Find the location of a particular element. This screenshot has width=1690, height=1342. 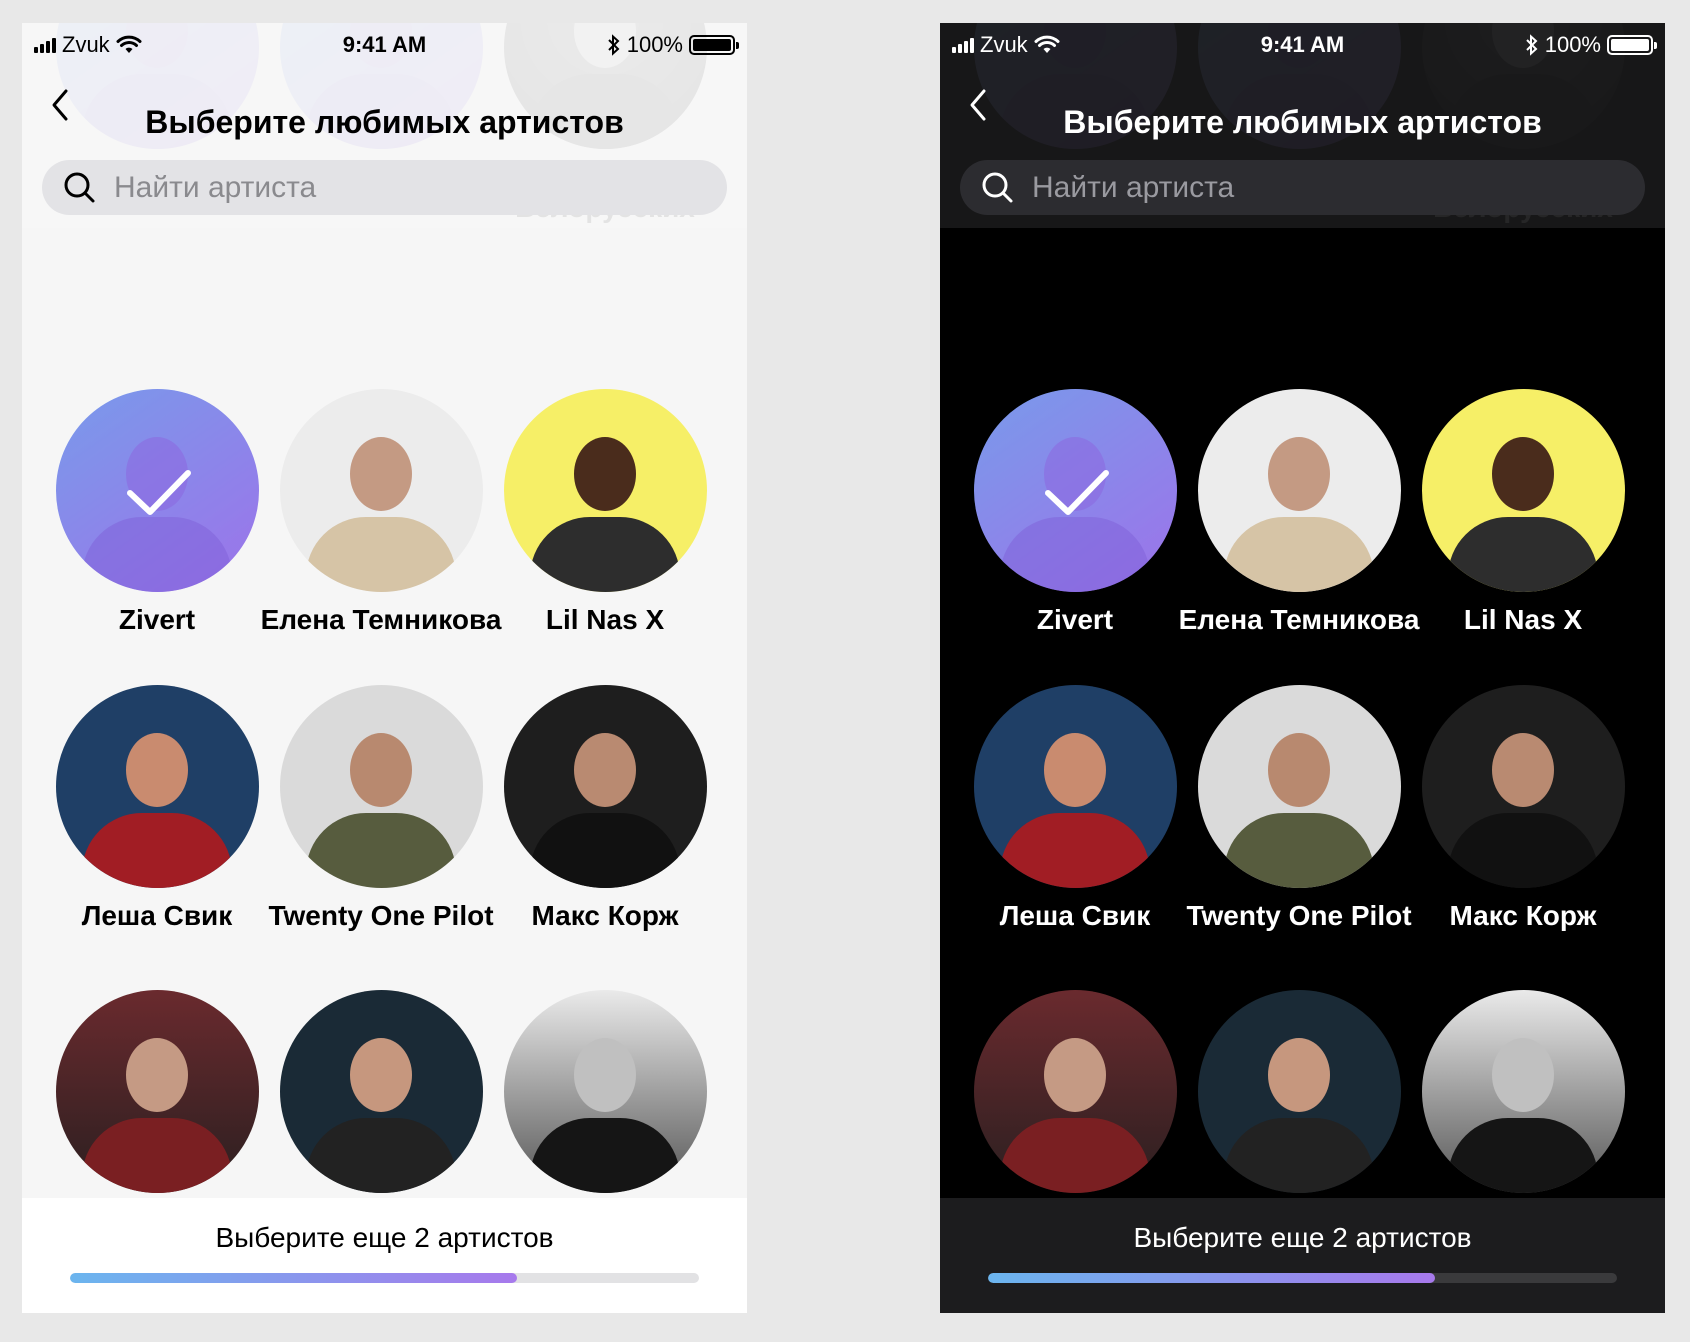

artist-name: Twenty One Pilot is located at coordinates (381, 915).